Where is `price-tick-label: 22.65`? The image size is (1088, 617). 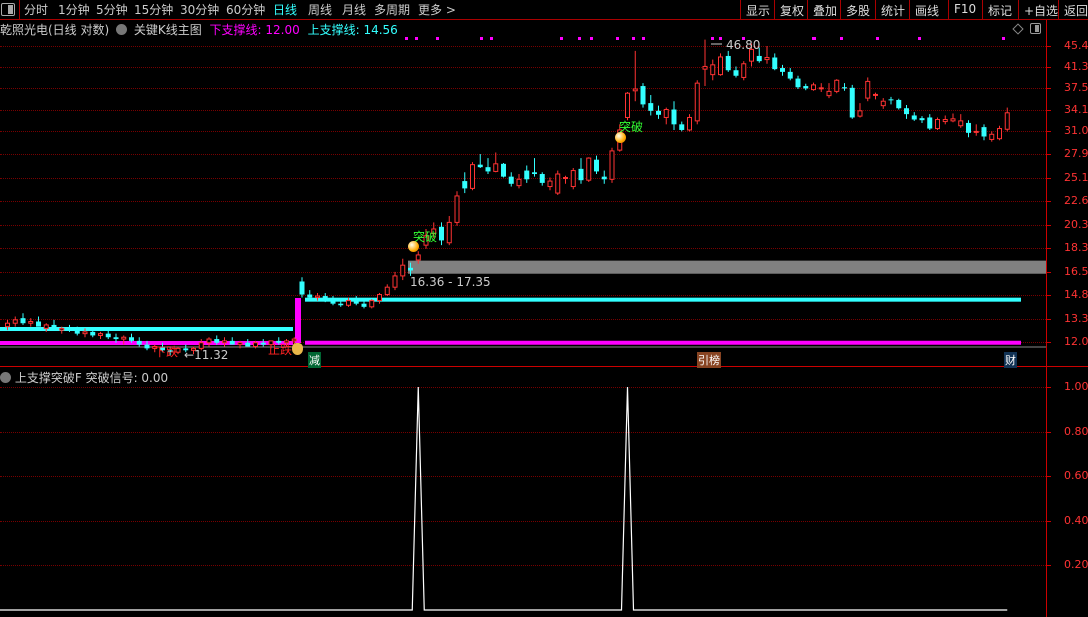 price-tick-label: 22.65 is located at coordinates (1076, 201).